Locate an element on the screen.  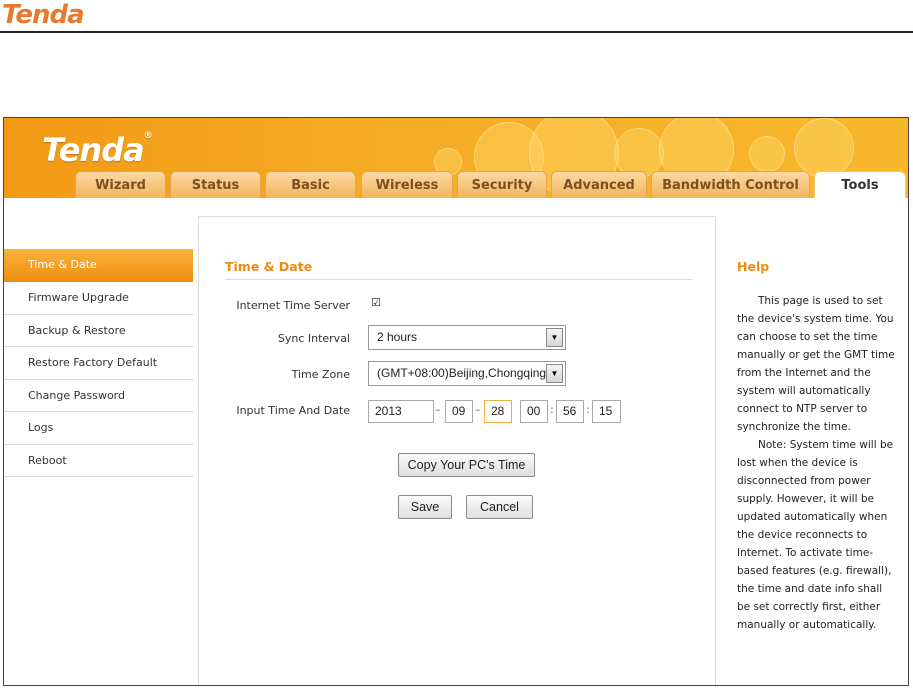
tab-bandwidth-control: Bandwidth Control is located at coordinates (730, 184).